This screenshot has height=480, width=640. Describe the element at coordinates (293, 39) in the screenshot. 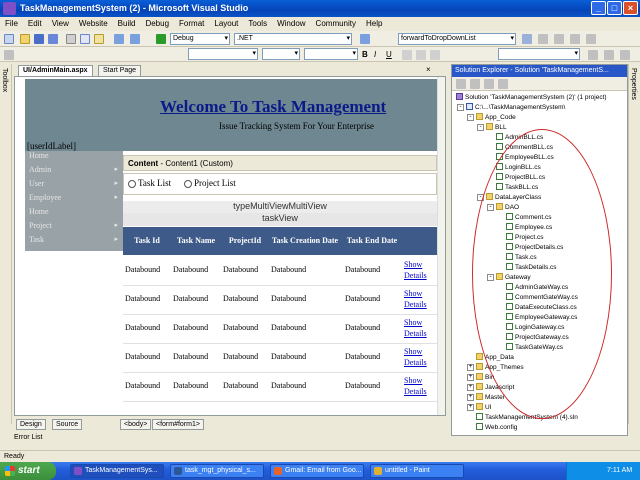

I see `platform-dropdown: .NET` at that location.